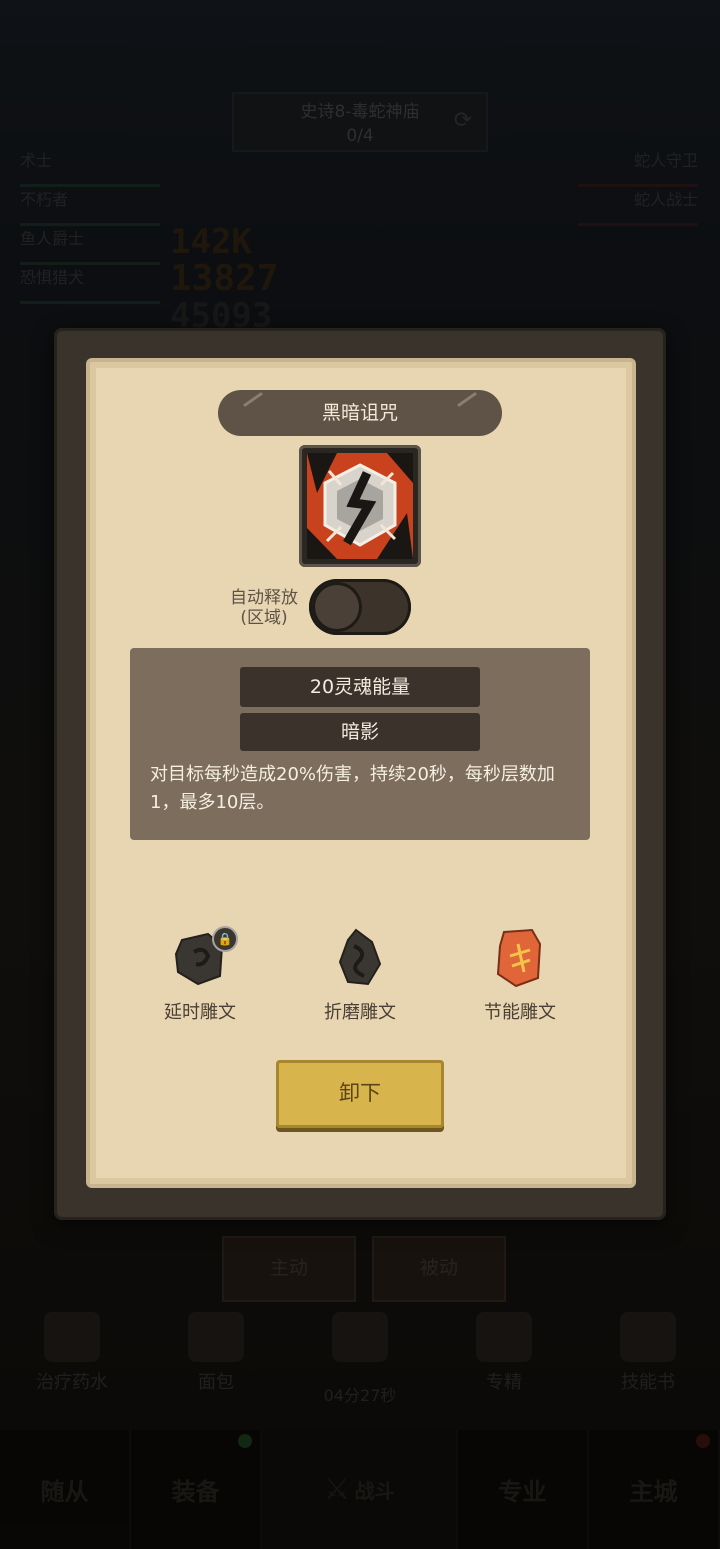 The image size is (720, 1549). I want to click on auto-cast-toggle, so click(360, 607).